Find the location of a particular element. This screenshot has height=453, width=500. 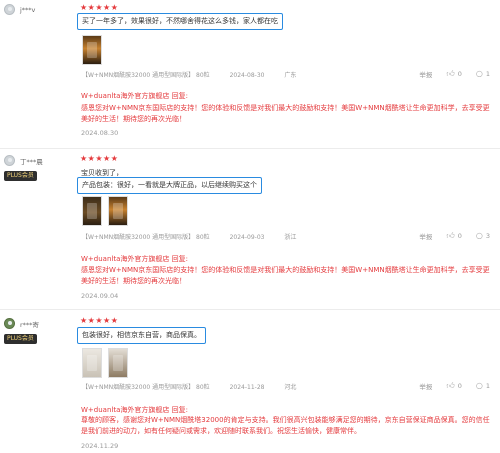

review-meta: 【W+NMN烟酰胺32000 通用型国际版】 80粒 2024-08-30 广东 is located at coordinates (198, 74).